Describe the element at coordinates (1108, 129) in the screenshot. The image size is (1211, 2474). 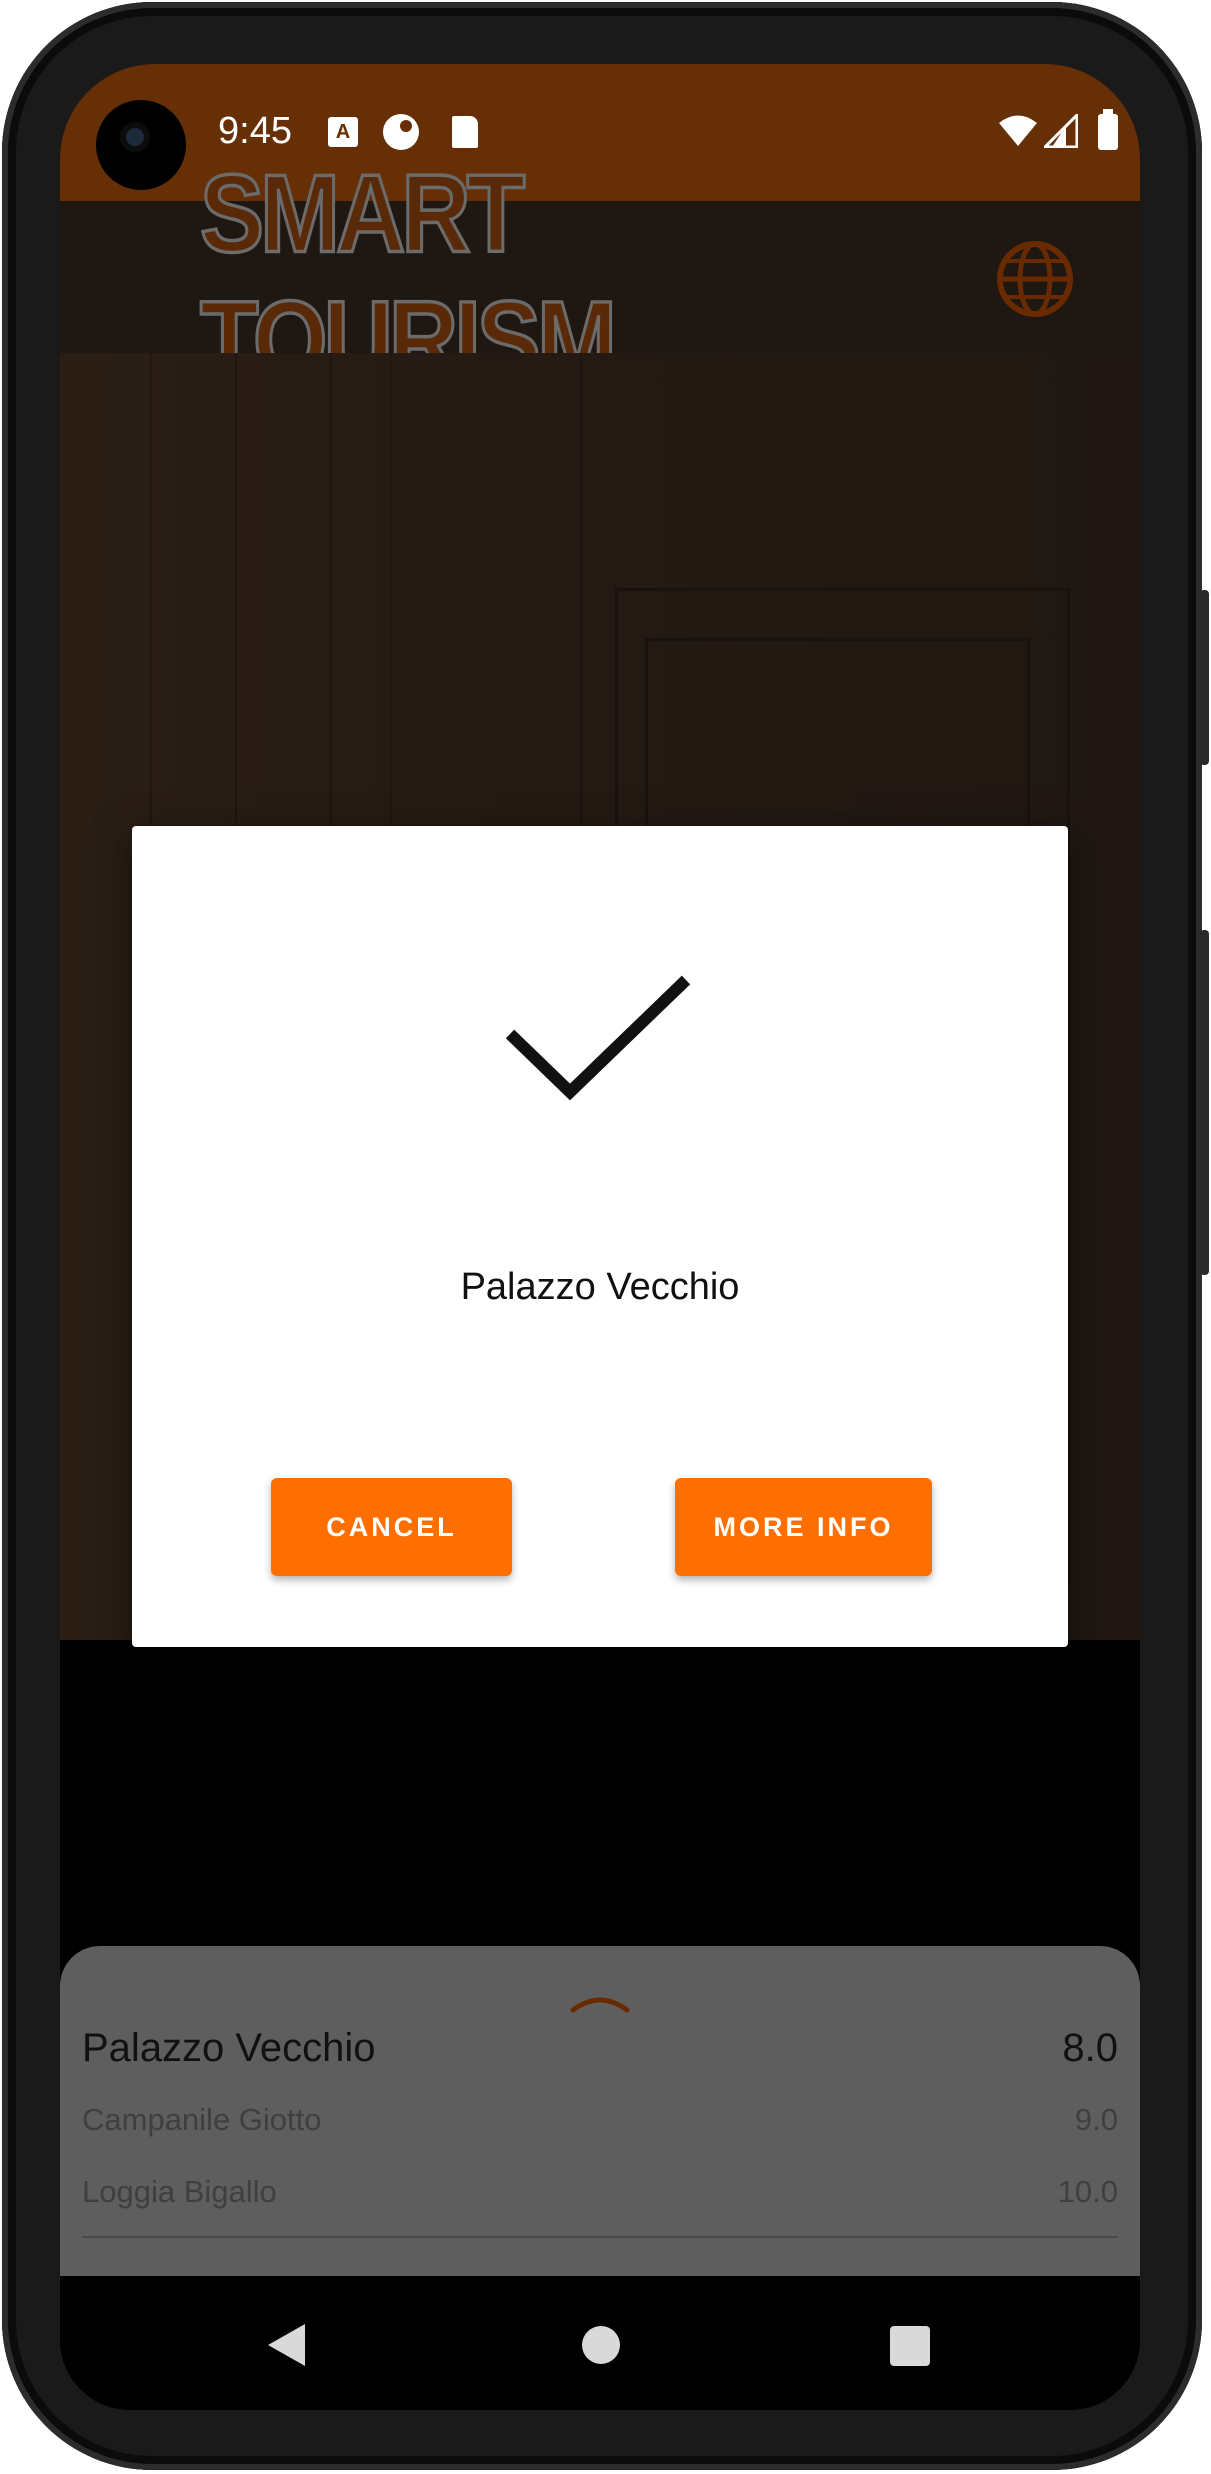
I see `battery-icon` at that location.